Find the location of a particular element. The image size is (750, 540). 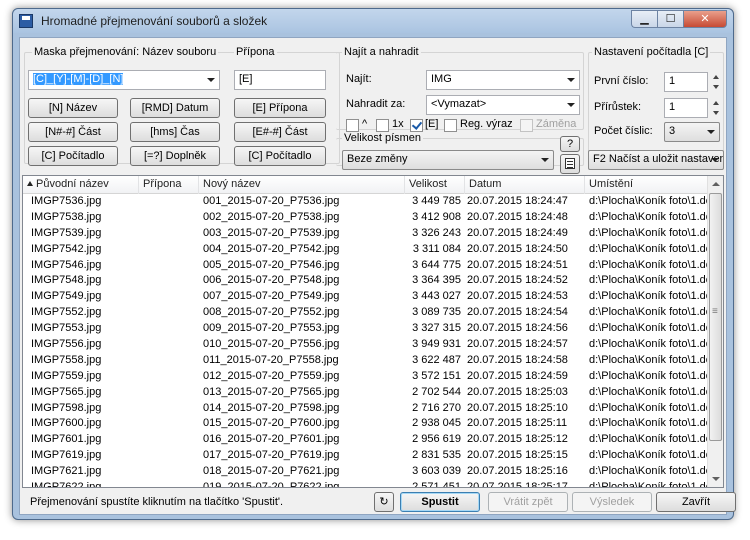

insert-ext-part-button: [E#-#] Část is located at coordinates (280, 132).